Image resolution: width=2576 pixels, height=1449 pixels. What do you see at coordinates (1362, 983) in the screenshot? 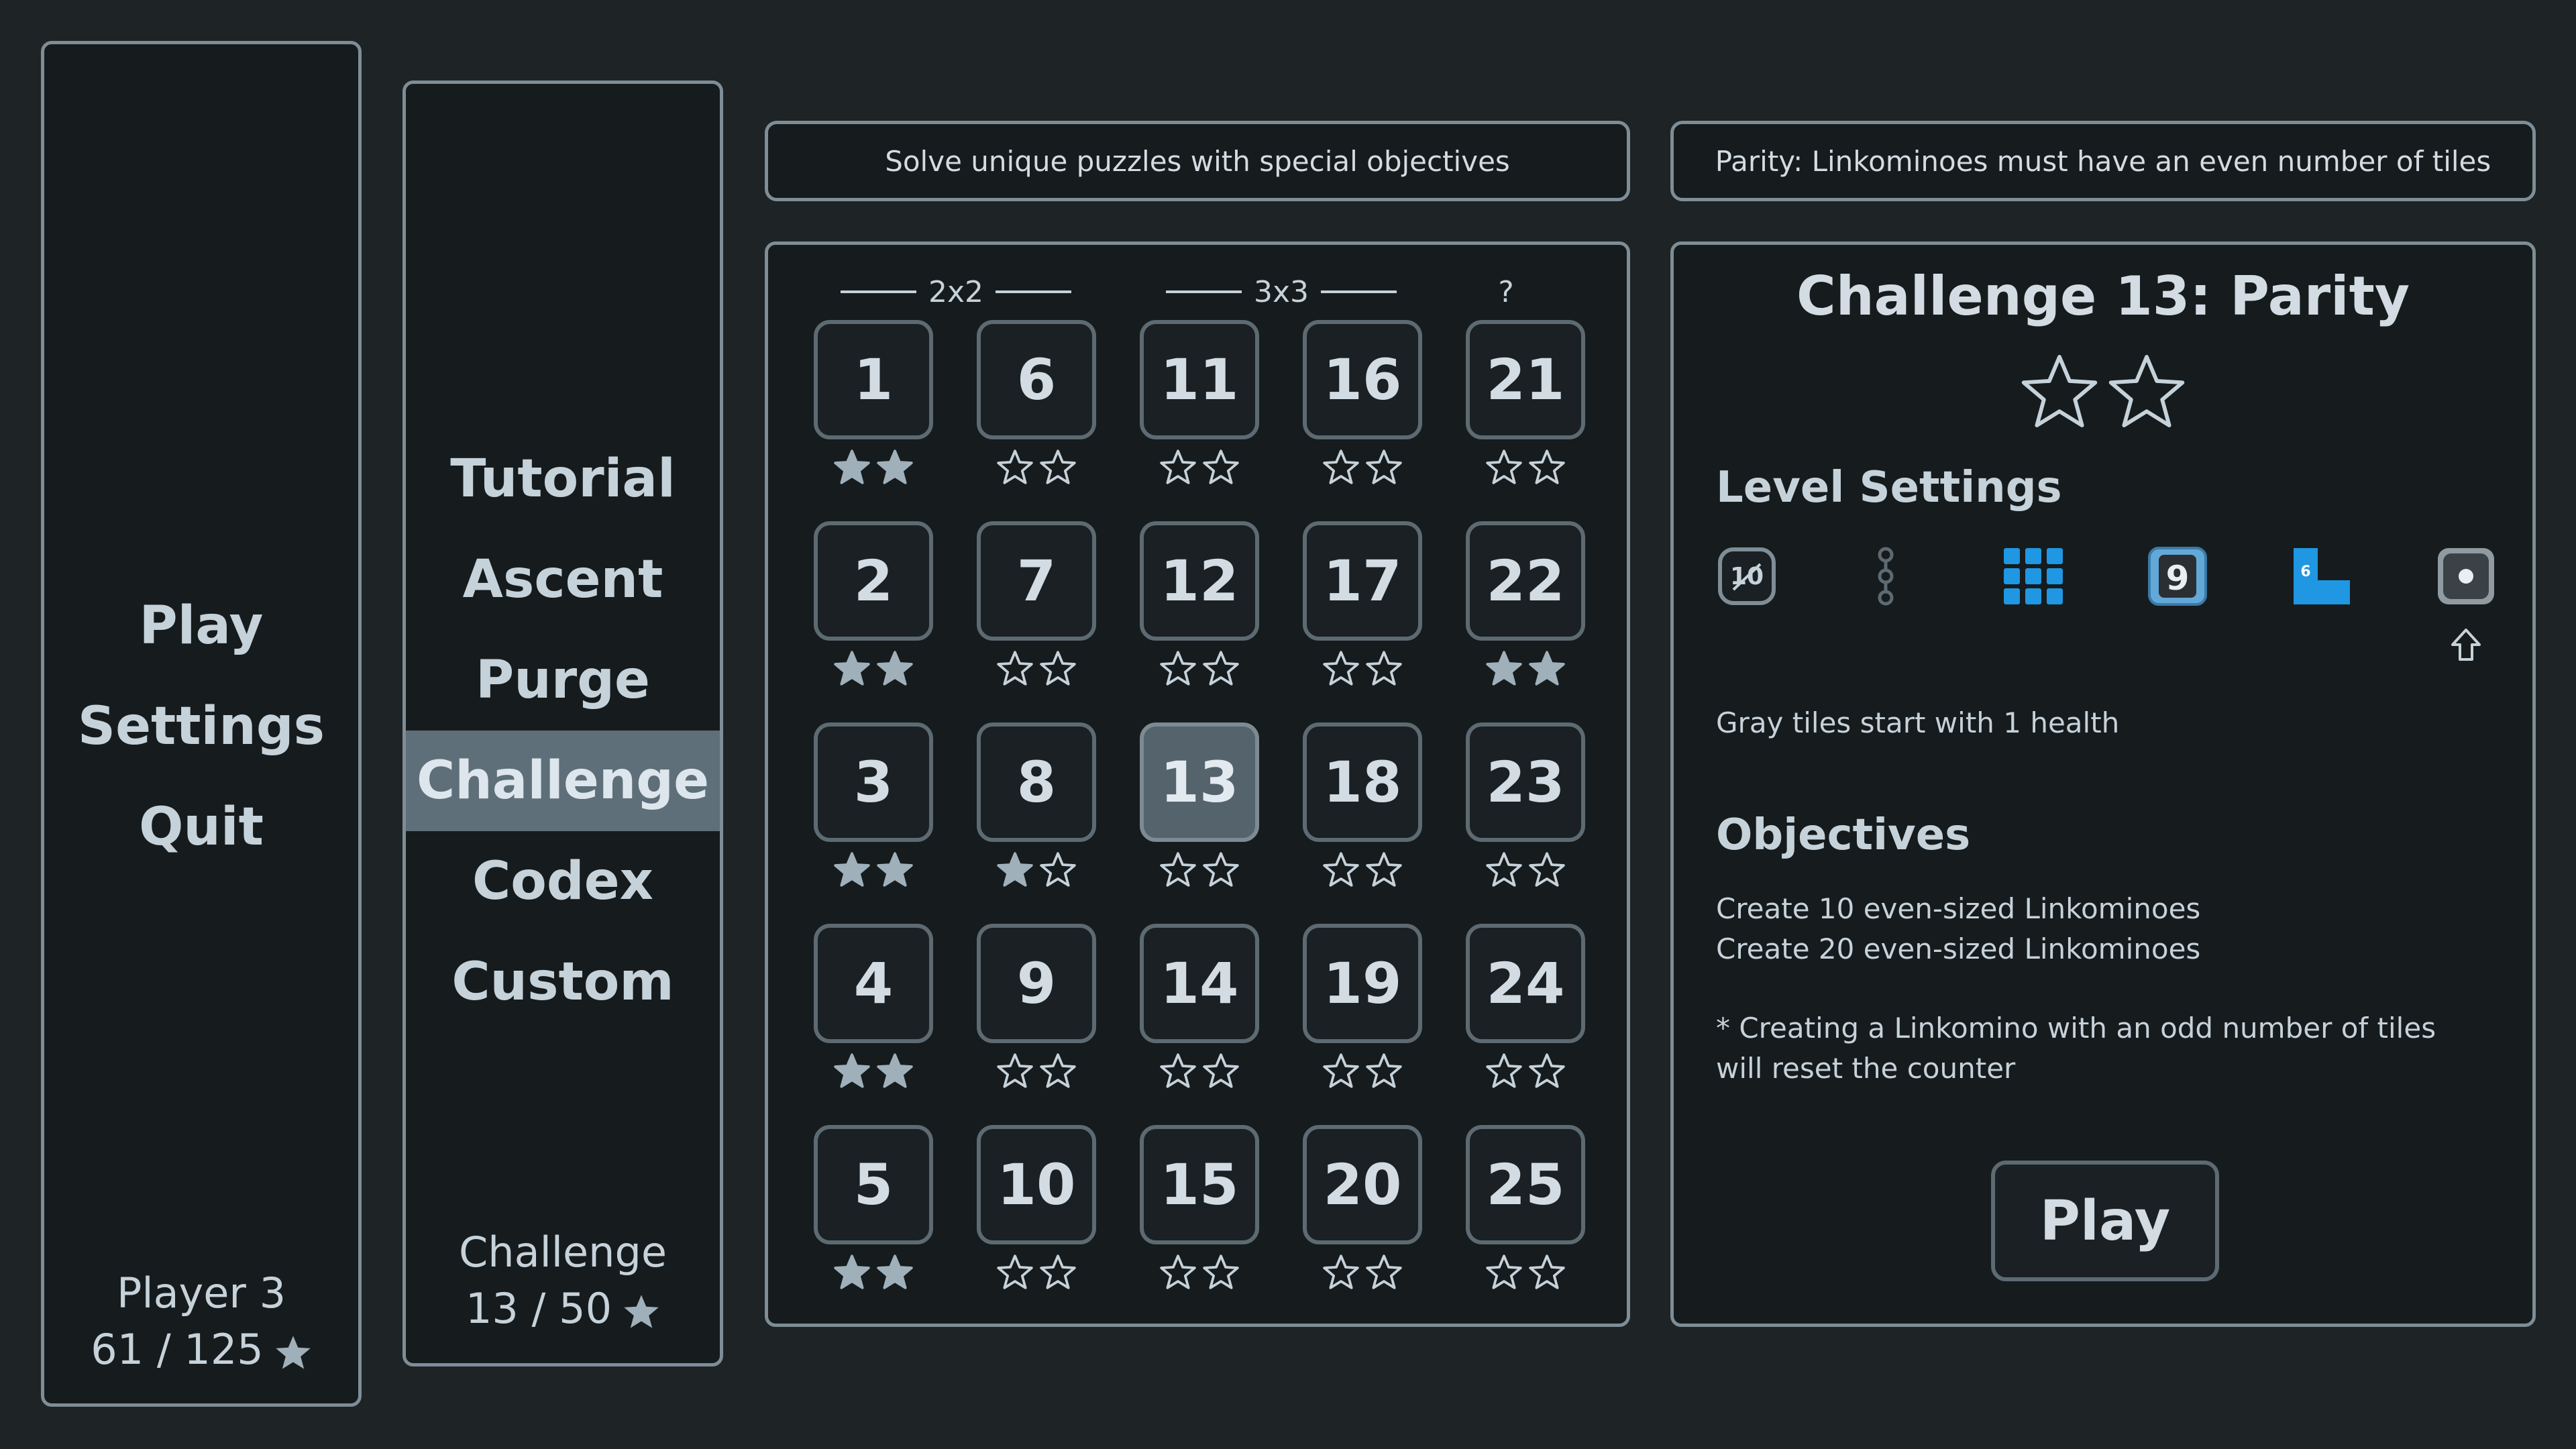
I see `level-tile-19: 19` at bounding box center [1362, 983].